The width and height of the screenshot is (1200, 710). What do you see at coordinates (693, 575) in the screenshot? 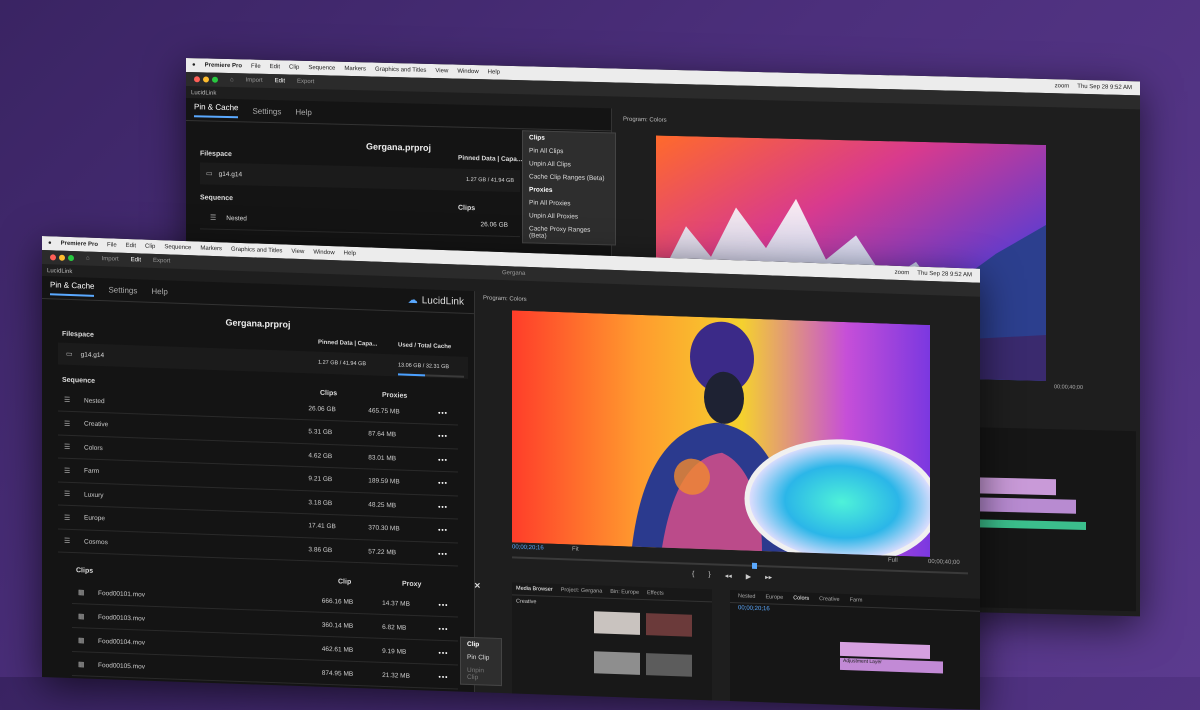
I see `mark-in-icon: {` at bounding box center [693, 575].